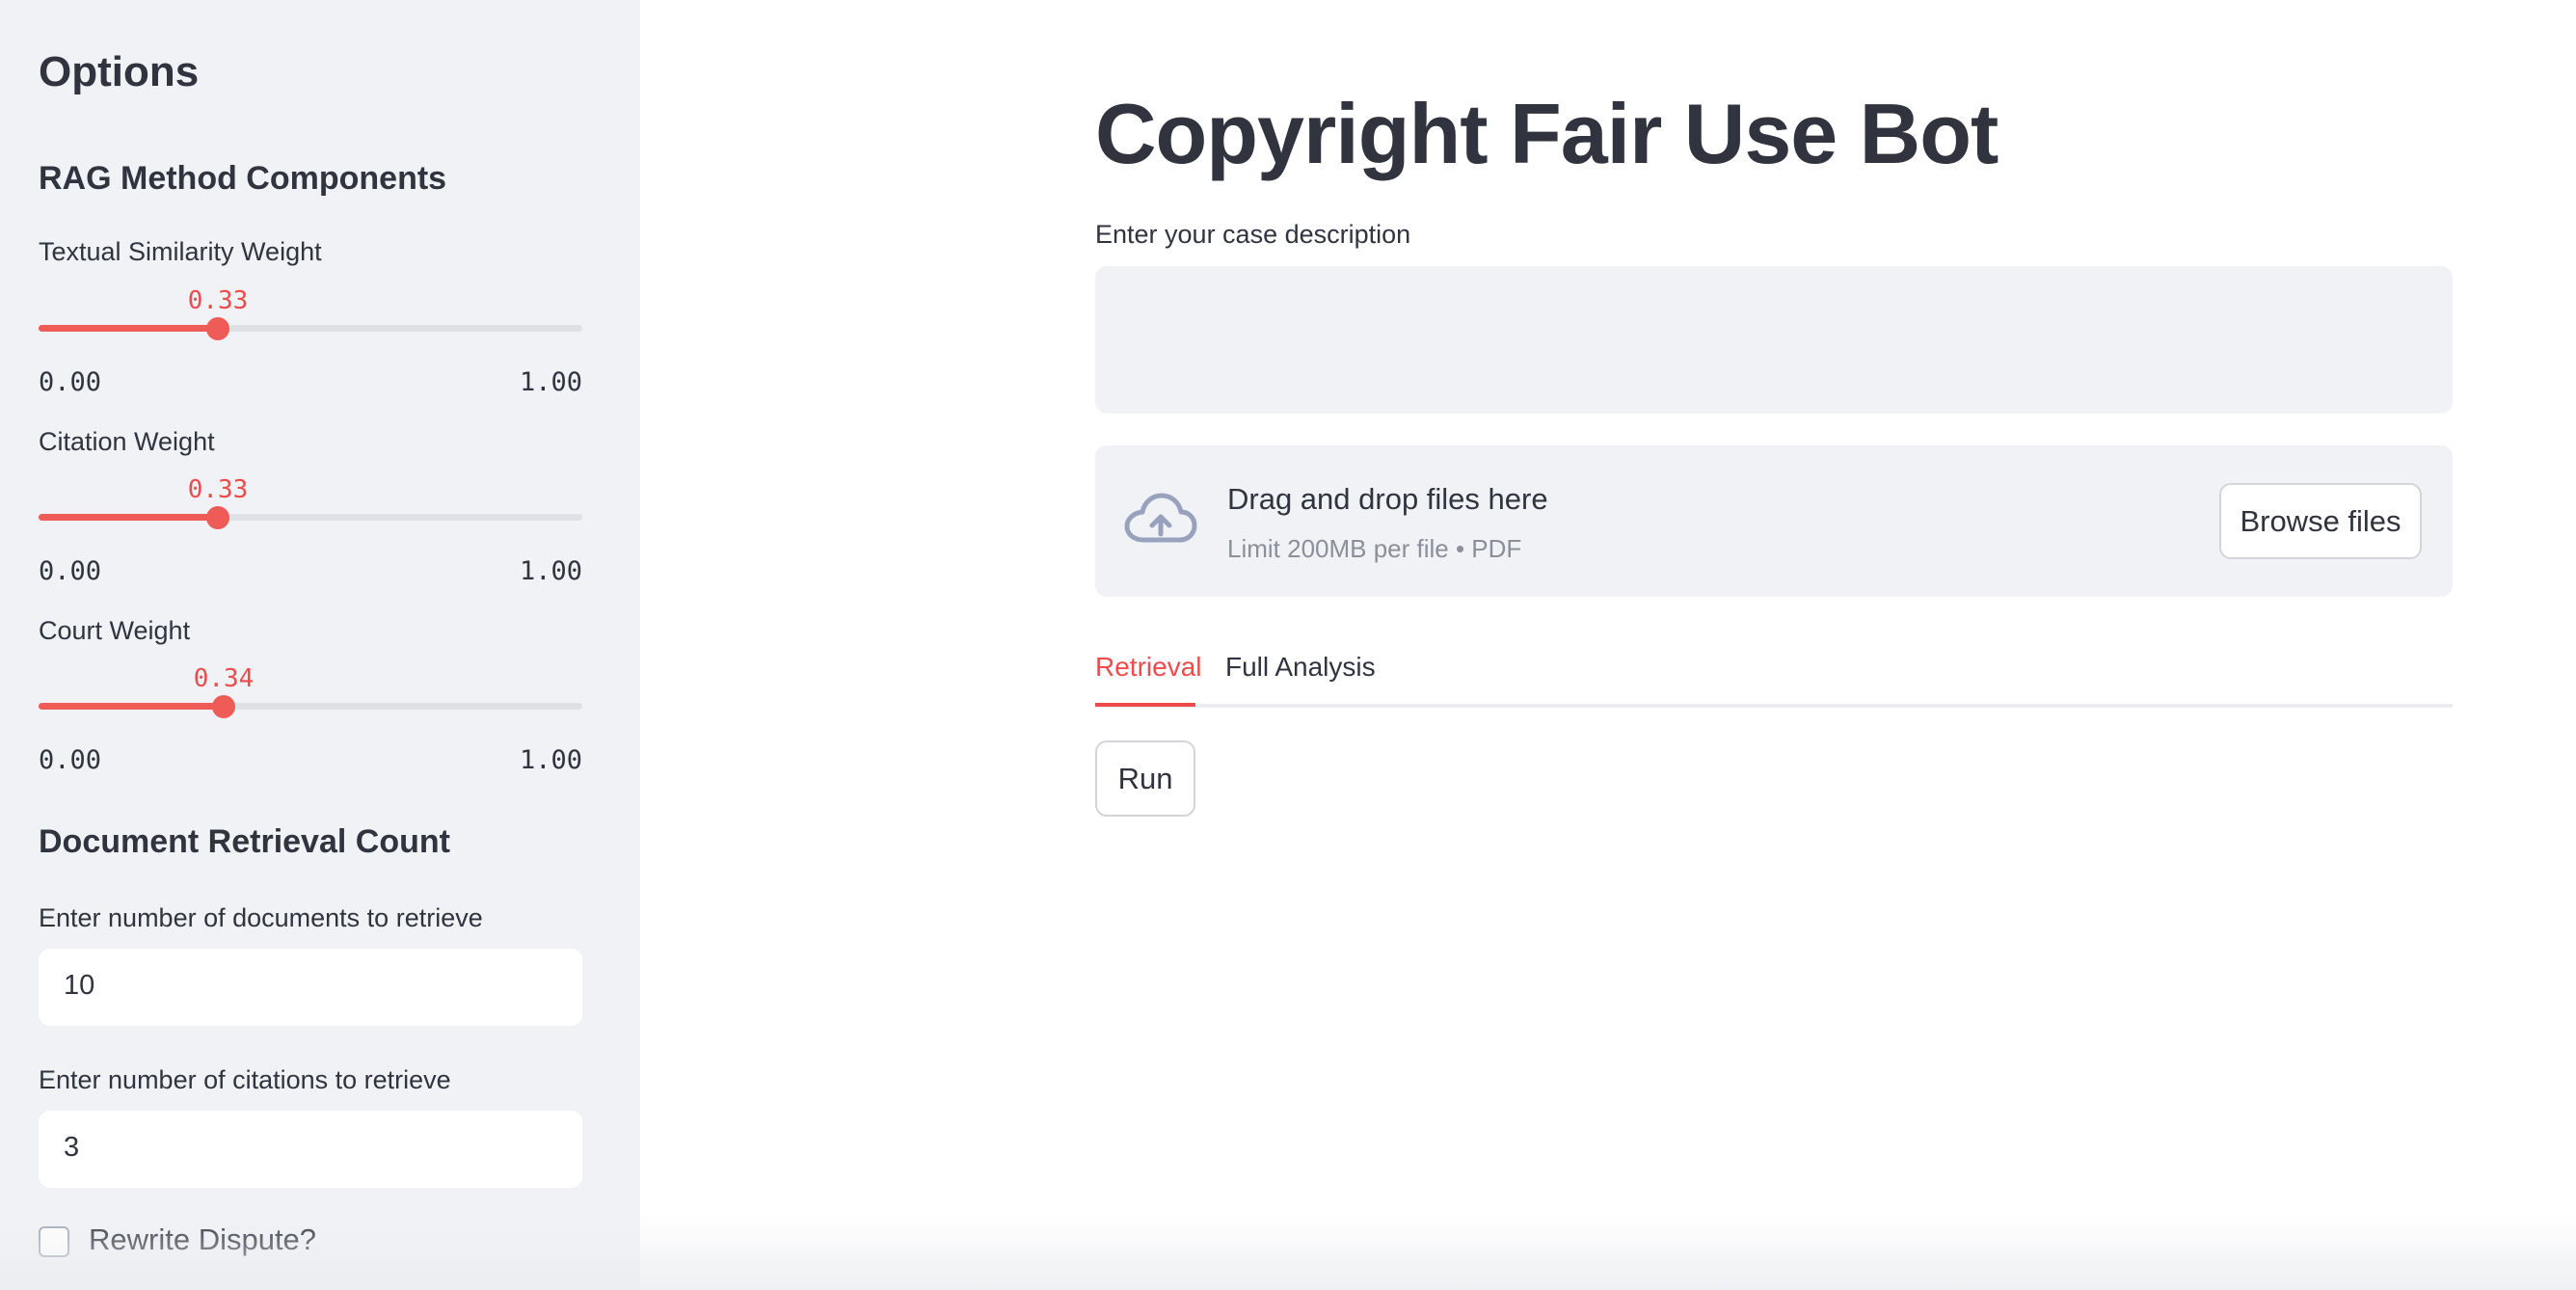 This screenshot has width=2576, height=1290. I want to click on documents-count-input: 10, so click(311, 988).